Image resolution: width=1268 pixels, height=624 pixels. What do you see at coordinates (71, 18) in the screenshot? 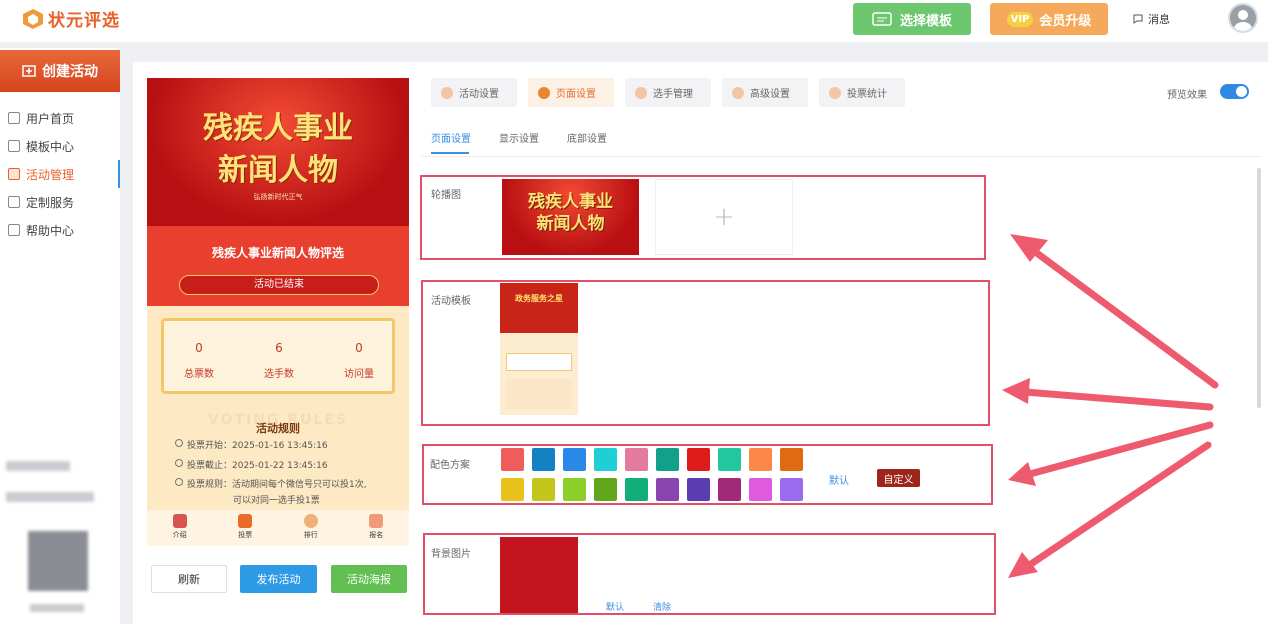
I see `brand-logo: 状元评选` at bounding box center [71, 18].